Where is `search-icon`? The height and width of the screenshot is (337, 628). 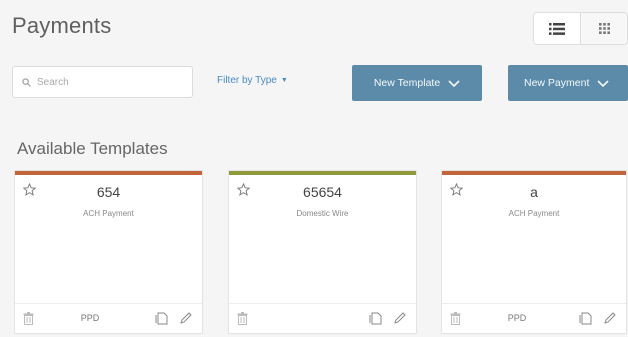 search-icon is located at coordinates (26, 82).